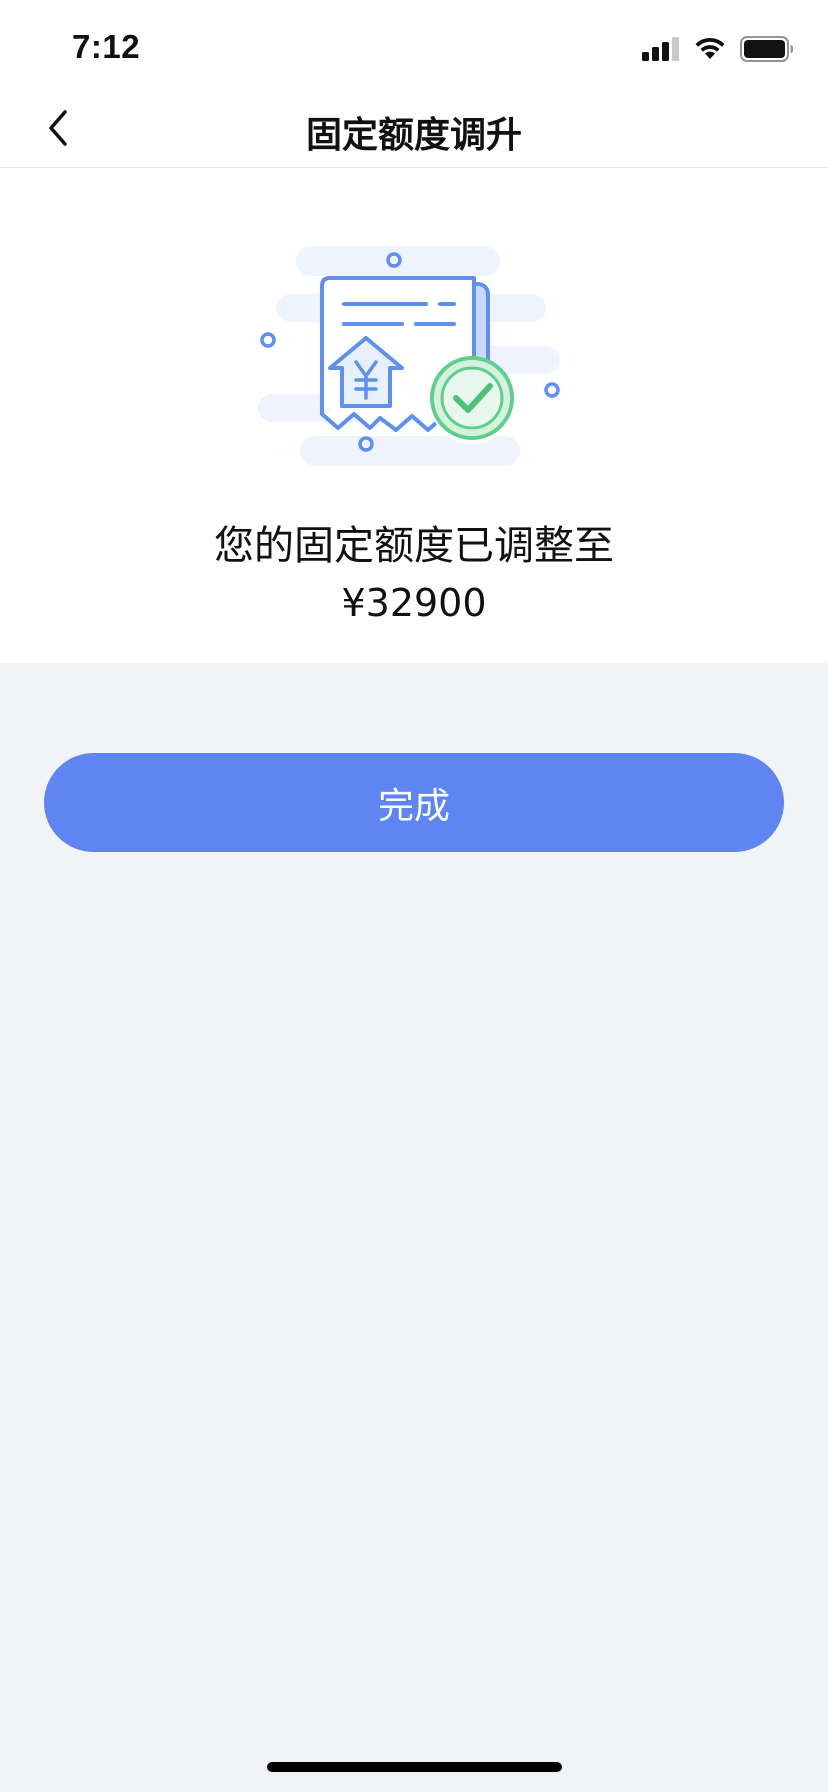  I want to click on status-icons, so click(718, 49).